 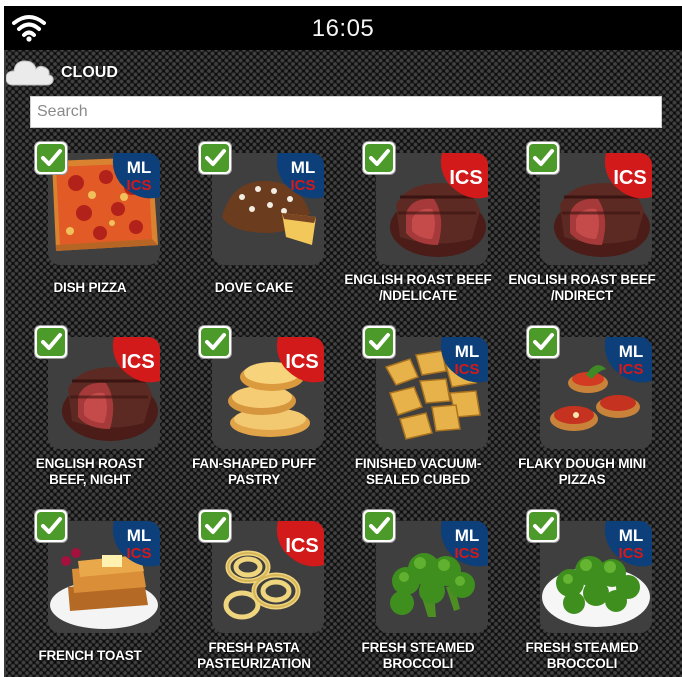 I want to click on recipe-name: FAN-SHAPED PUFF PASTRY, so click(x=254, y=471).